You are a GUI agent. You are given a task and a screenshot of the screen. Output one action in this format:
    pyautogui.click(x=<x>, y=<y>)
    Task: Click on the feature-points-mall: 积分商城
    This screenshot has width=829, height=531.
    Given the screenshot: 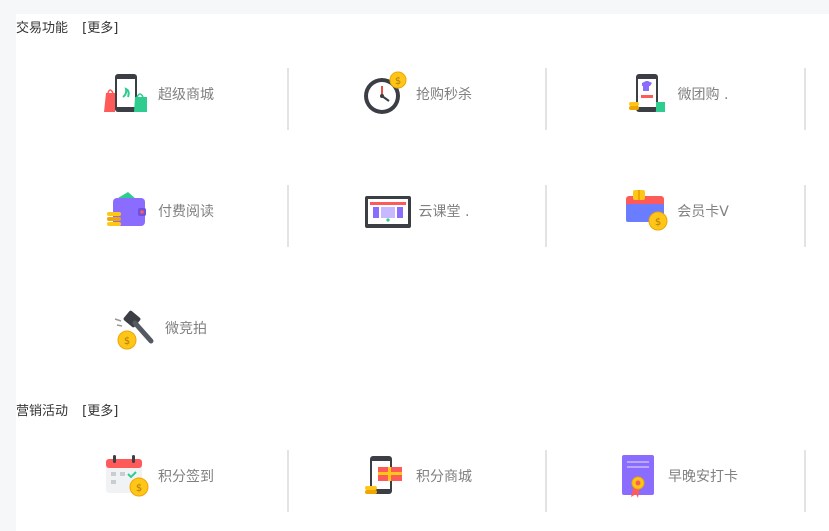 What is the action you would take?
    pyautogui.click(x=417, y=476)
    